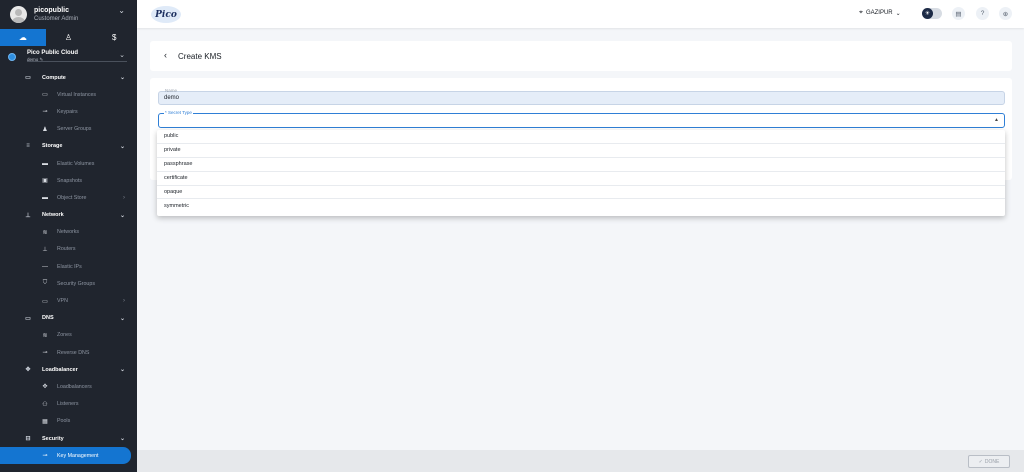 This screenshot has width=1024, height=472. What do you see at coordinates (580, 14) in the screenshot?
I see `topbar: Pico ⌖ GAZIPUR ⌄ ☀ ▤ ? ⊕` at bounding box center [580, 14].